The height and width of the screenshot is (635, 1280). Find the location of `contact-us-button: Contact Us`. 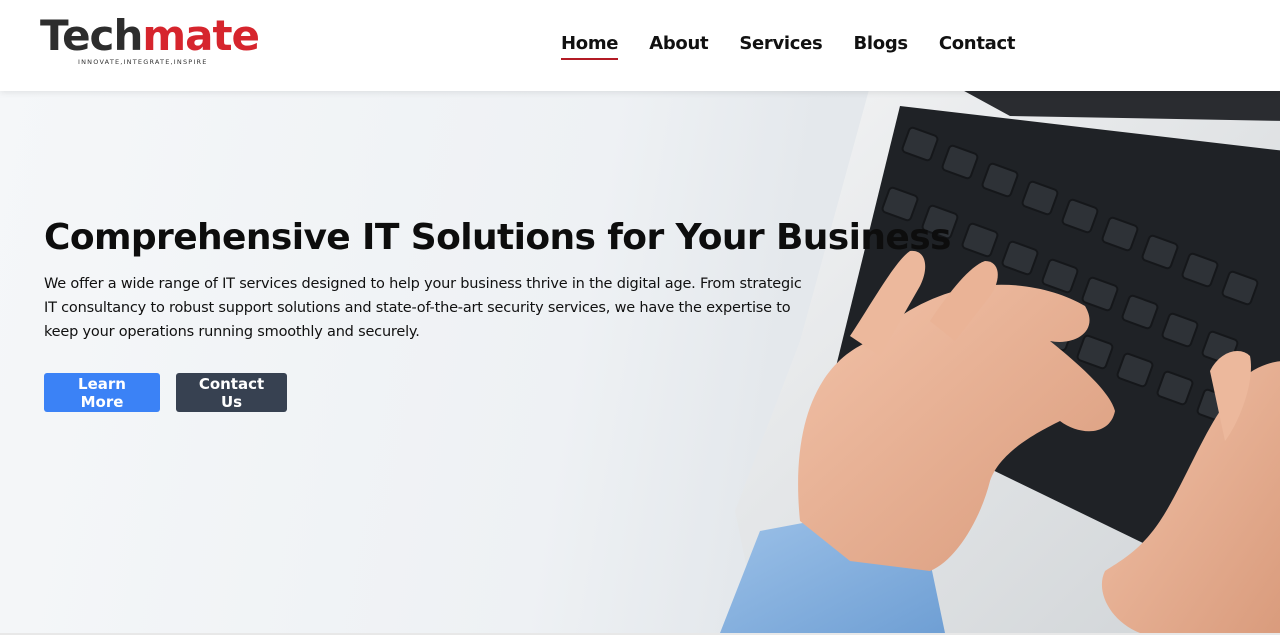

contact-us-button: Contact Us is located at coordinates (231, 392).